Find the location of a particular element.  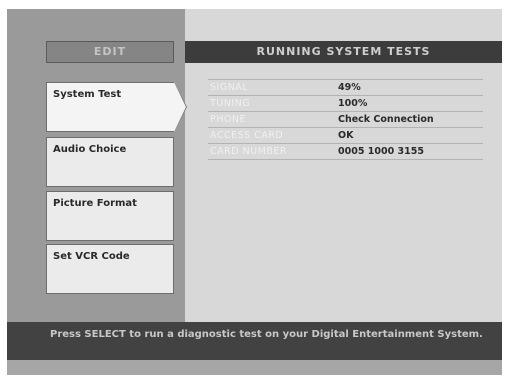

result-label: TUNING is located at coordinates (230, 103).